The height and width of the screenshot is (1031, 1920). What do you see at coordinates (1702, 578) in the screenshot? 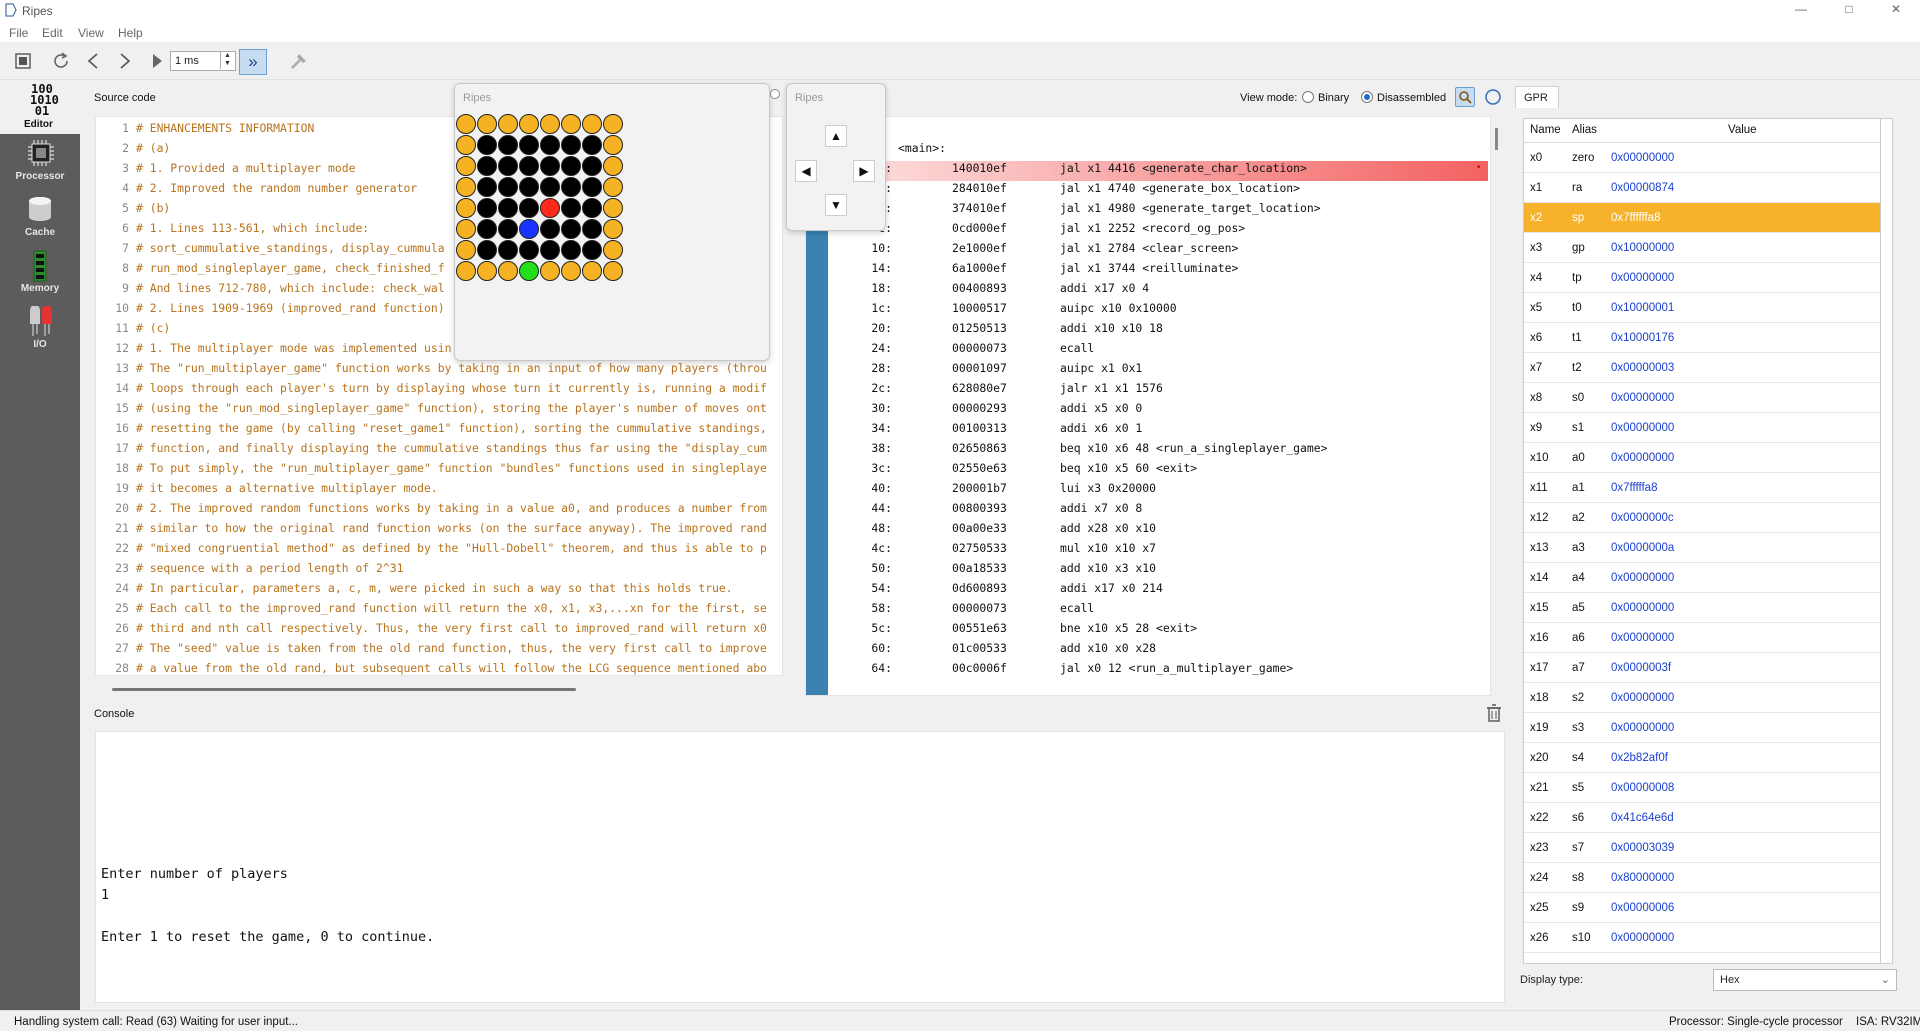
I see `register-row: x14 a4 0x00000000` at bounding box center [1702, 578].